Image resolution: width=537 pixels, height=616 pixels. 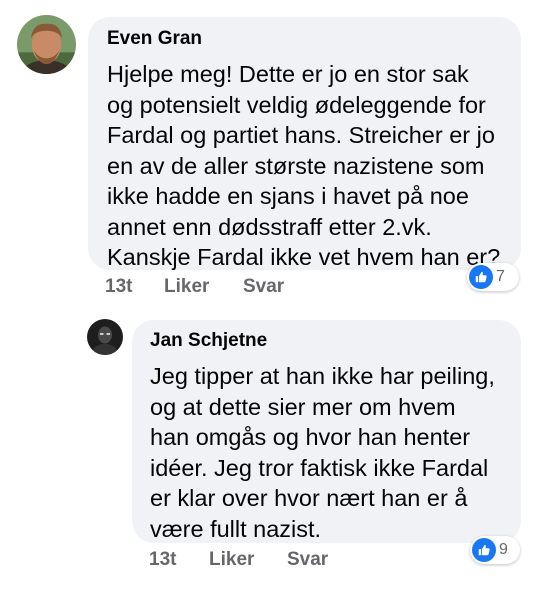 What do you see at coordinates (322, 376) in the screenshot?
I see `comment-line: Jeg tipper at han ikke har peiling,` at bounding box center [322, 376].